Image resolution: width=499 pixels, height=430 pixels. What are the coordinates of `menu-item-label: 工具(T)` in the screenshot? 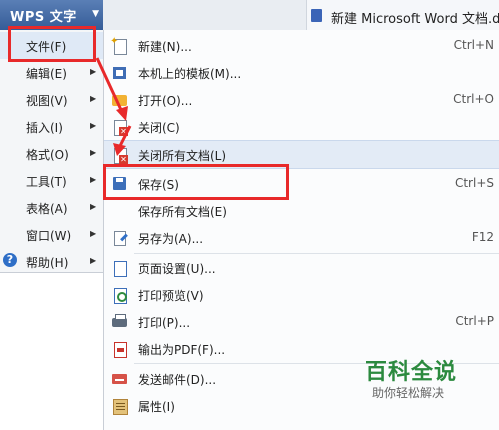 It's located at (46, 182).